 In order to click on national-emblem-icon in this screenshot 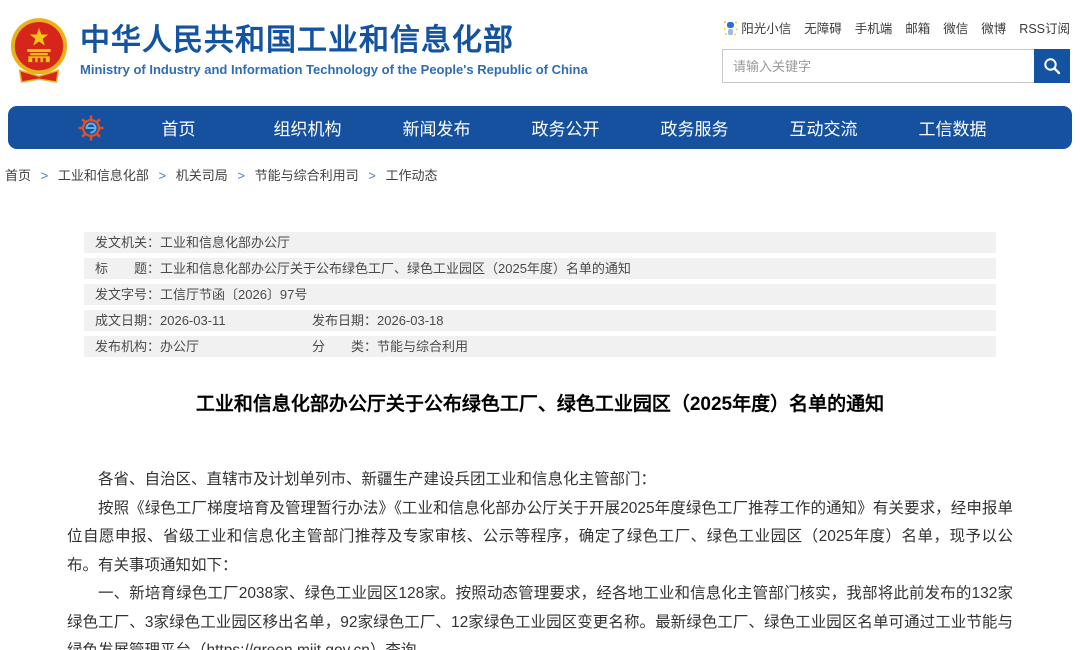, I will do `click(39, 50)`.